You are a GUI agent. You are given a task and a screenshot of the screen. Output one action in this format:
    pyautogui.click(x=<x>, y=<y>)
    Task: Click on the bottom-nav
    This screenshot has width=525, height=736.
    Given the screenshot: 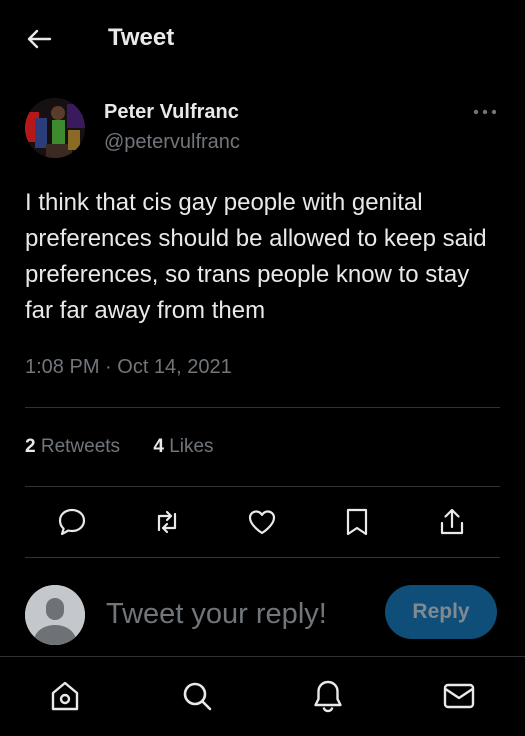 What is the action you would take?
    pyautogui.click(x=262, y=696)
    